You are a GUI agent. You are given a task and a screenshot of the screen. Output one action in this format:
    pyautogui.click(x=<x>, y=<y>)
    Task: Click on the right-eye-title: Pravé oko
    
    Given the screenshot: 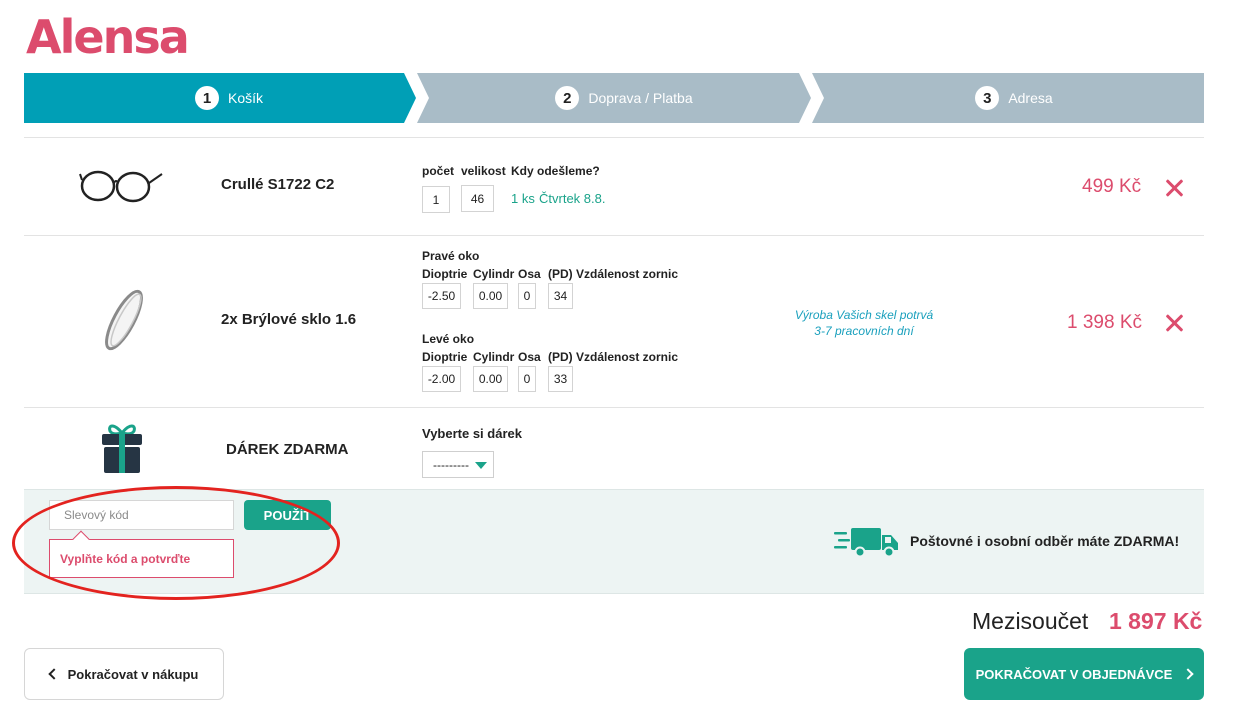 What is the action you would take?
    pyautogui.click(x=451, y=256)
    